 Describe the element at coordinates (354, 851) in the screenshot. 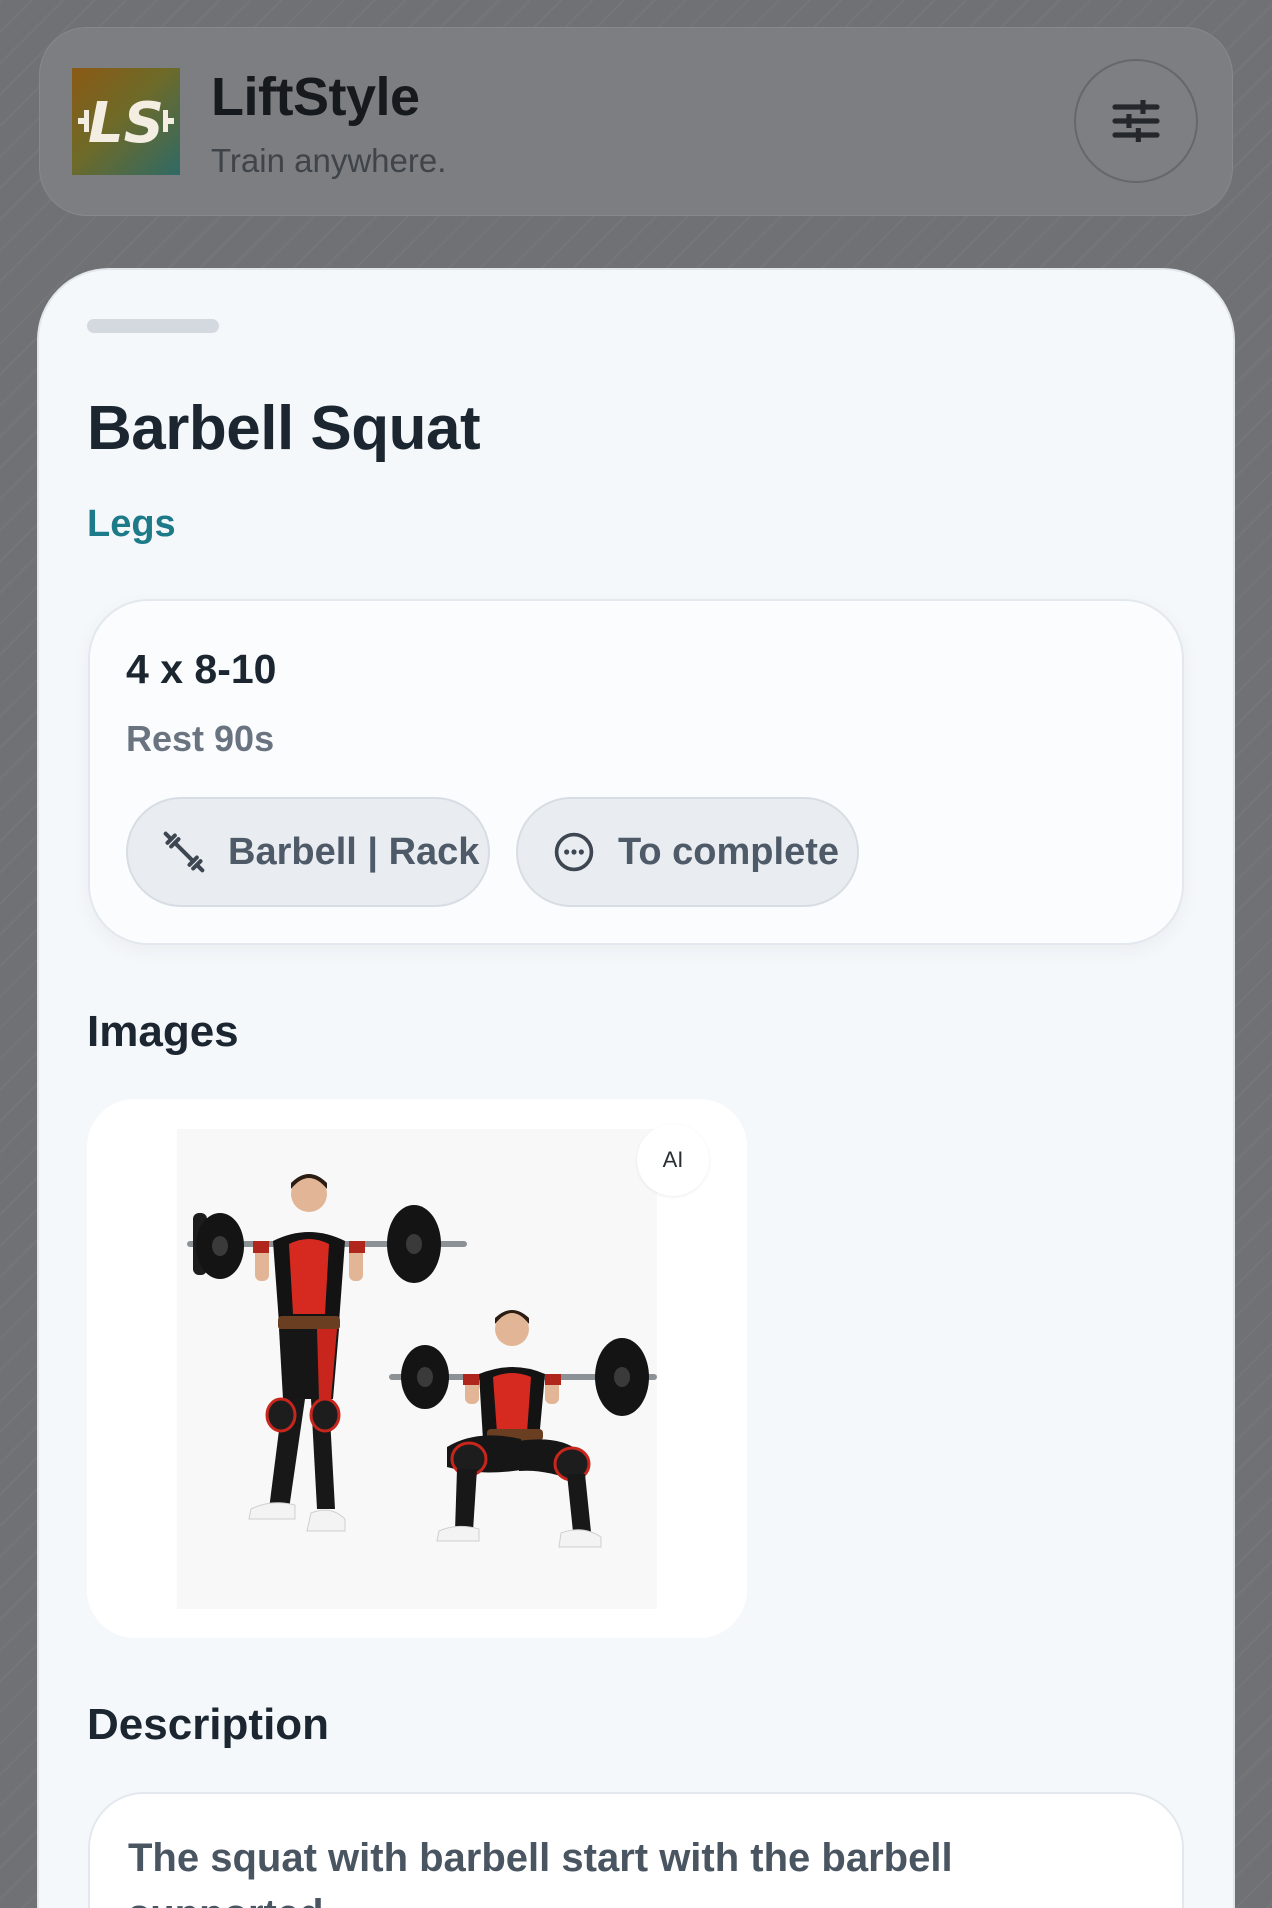

I see `equipment-chip-label: Barbell | Rack` at that location.